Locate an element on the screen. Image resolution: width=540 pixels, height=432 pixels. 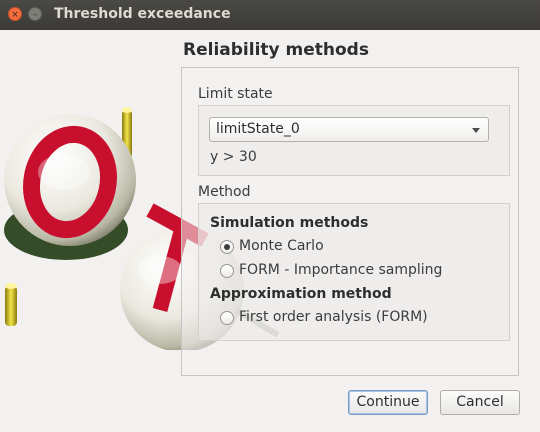
minimize-icon: – is located at coordinates (35, 14).